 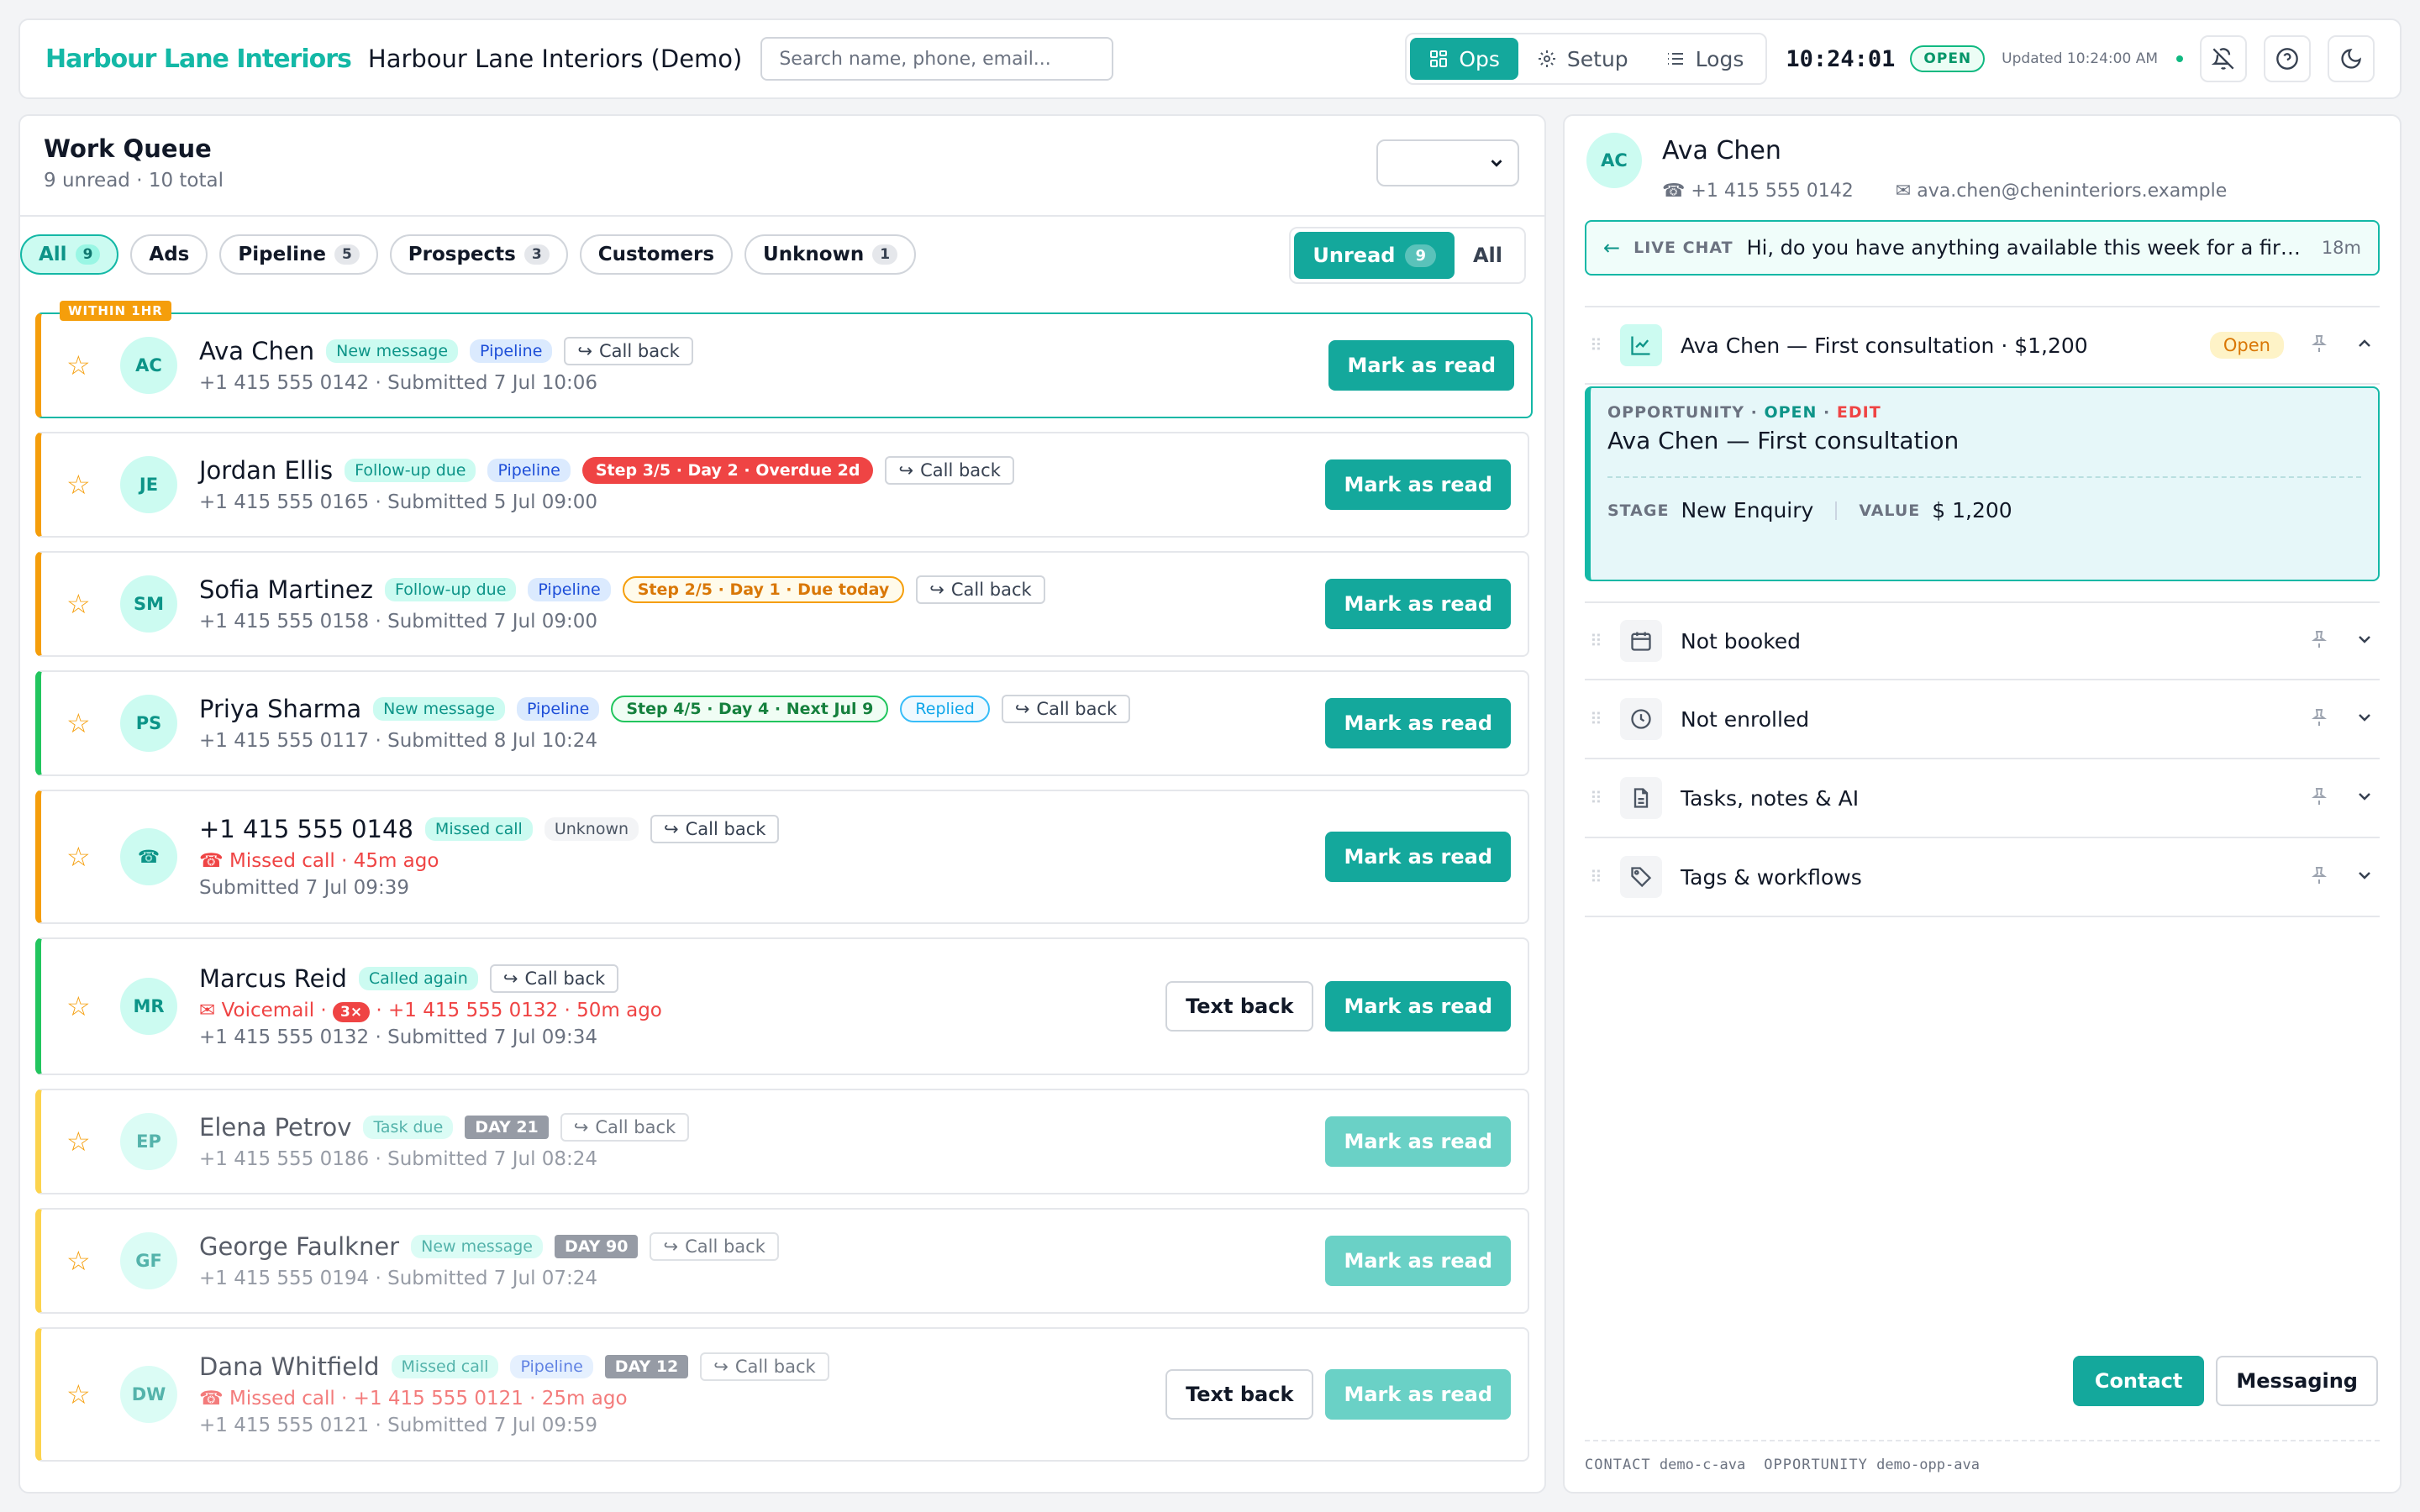 I want to click on filter-prospects: Prospects 3, so click(x=479, y=254).